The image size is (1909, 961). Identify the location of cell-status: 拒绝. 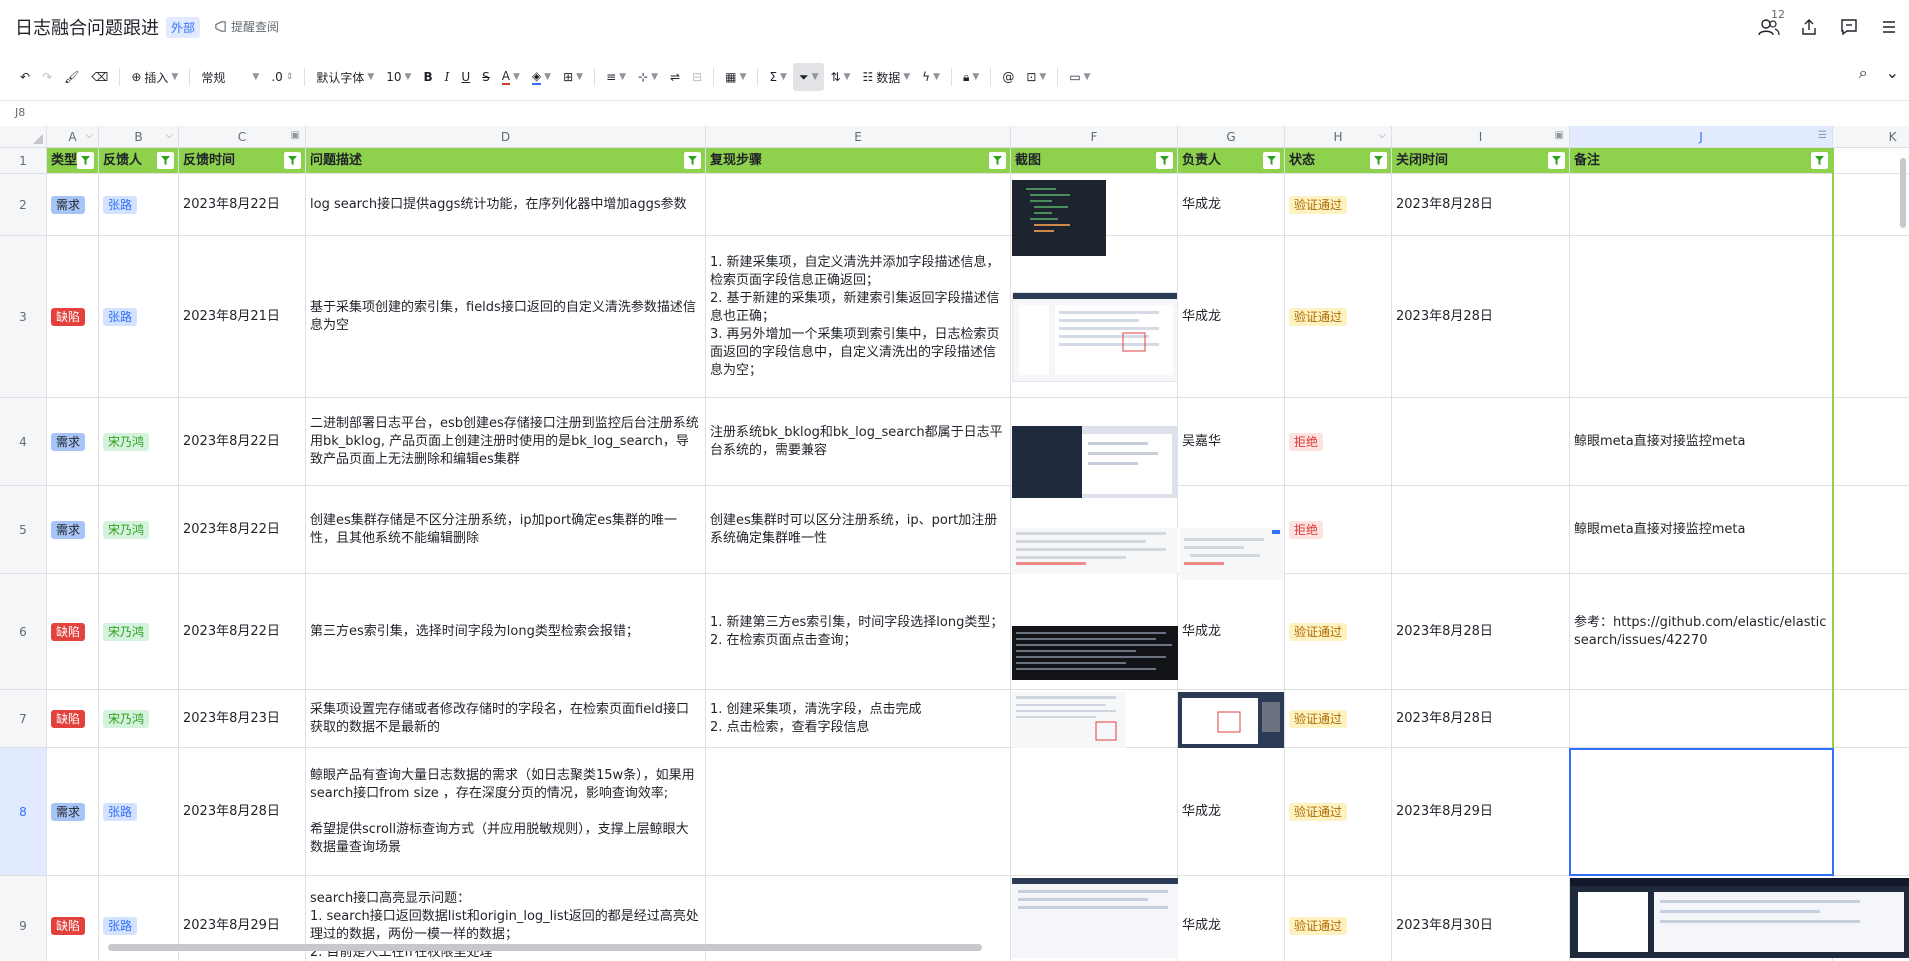
(1338, 442).